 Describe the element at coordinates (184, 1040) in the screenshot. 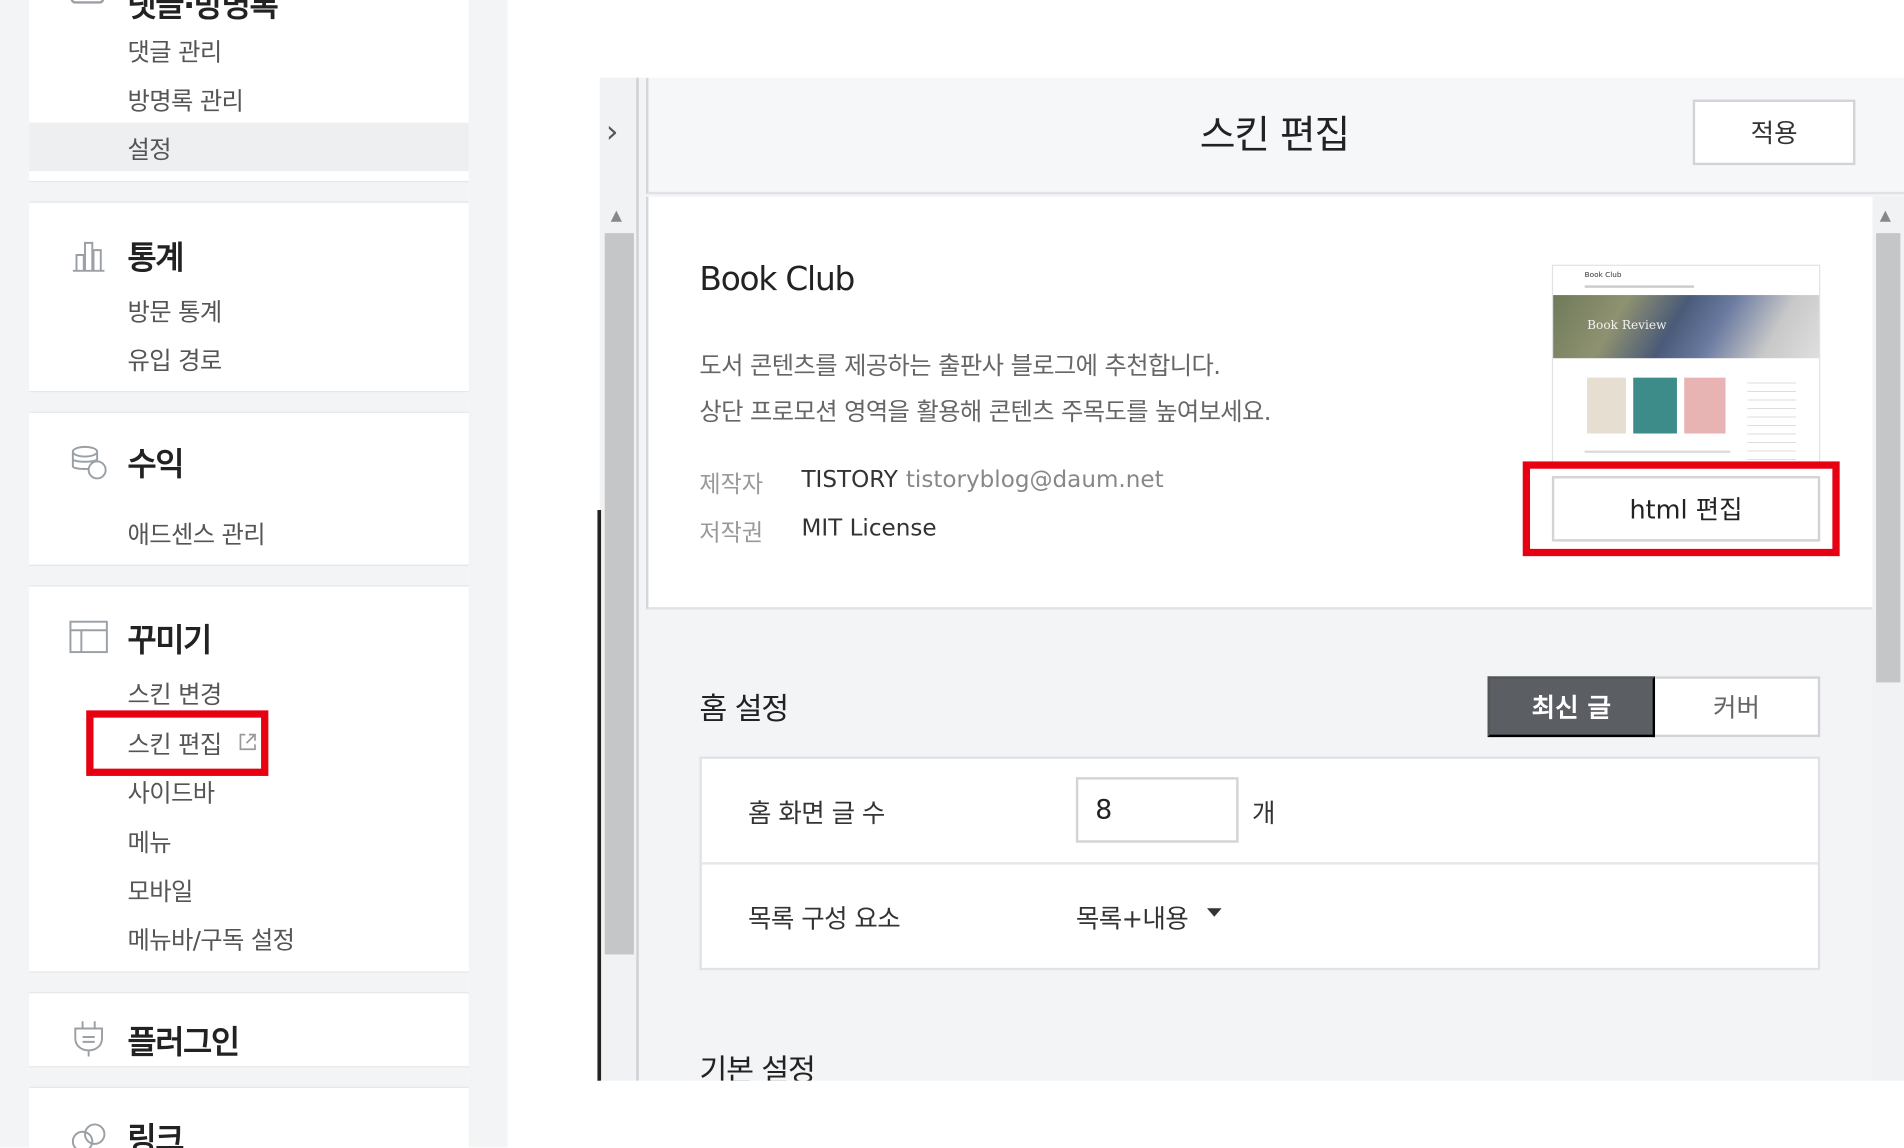

I see `section-title-plugin: 플러그인` at that location.